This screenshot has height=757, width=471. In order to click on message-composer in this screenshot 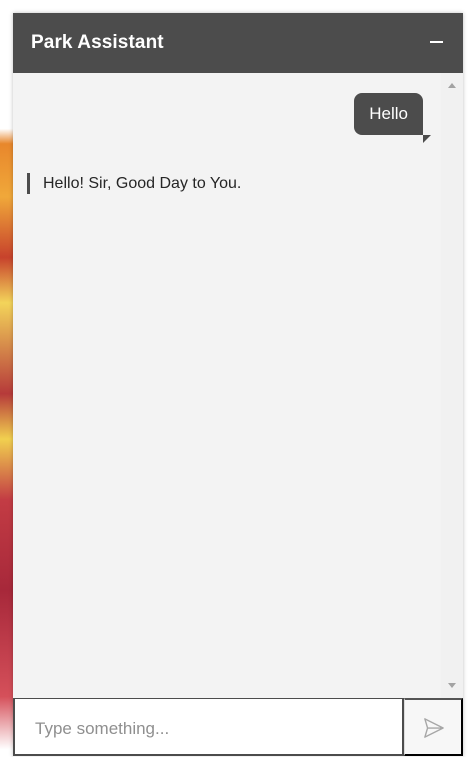, I will do `click(238, 727)`.